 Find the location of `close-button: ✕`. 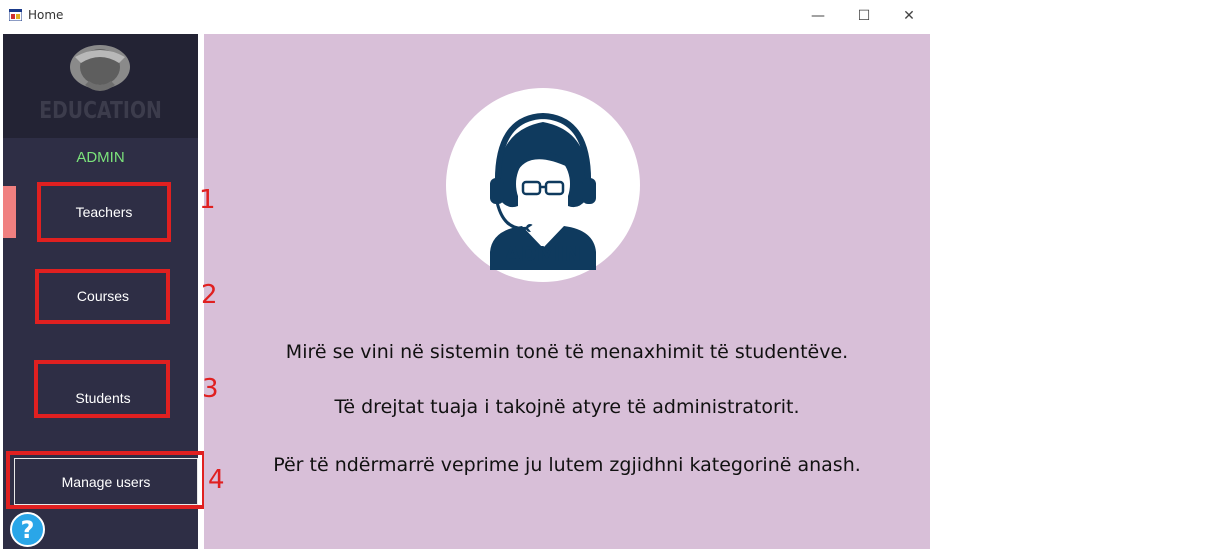

close-button: ✕ is located at coordinates (909, 15).